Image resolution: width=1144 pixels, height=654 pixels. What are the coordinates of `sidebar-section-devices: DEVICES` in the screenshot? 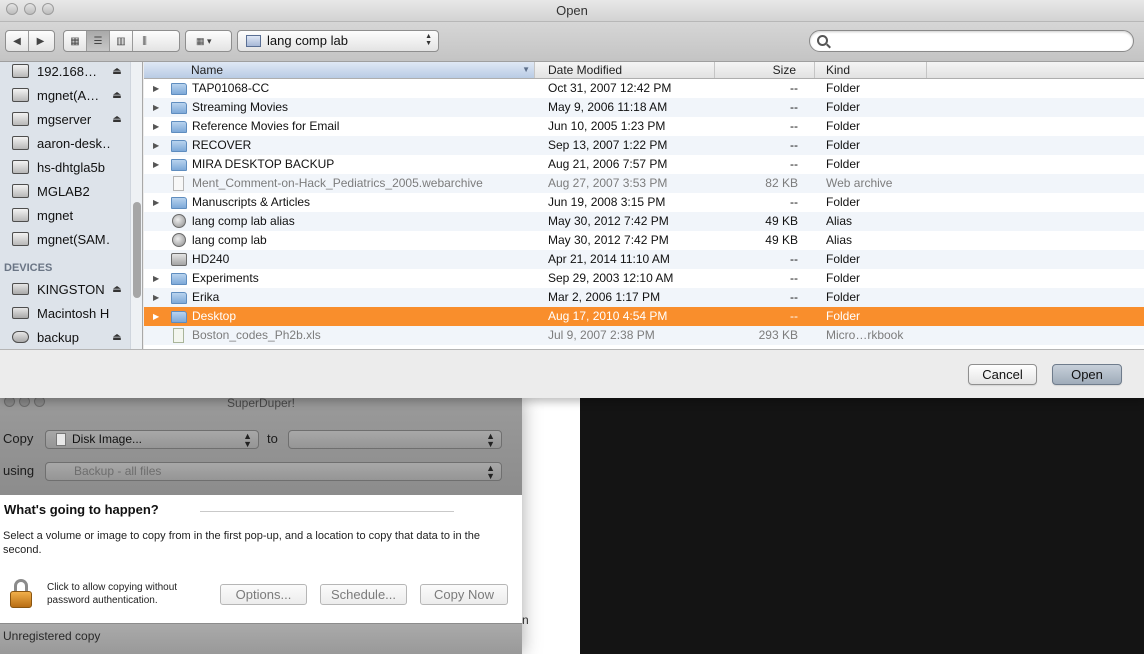 It's located at (28, 268).